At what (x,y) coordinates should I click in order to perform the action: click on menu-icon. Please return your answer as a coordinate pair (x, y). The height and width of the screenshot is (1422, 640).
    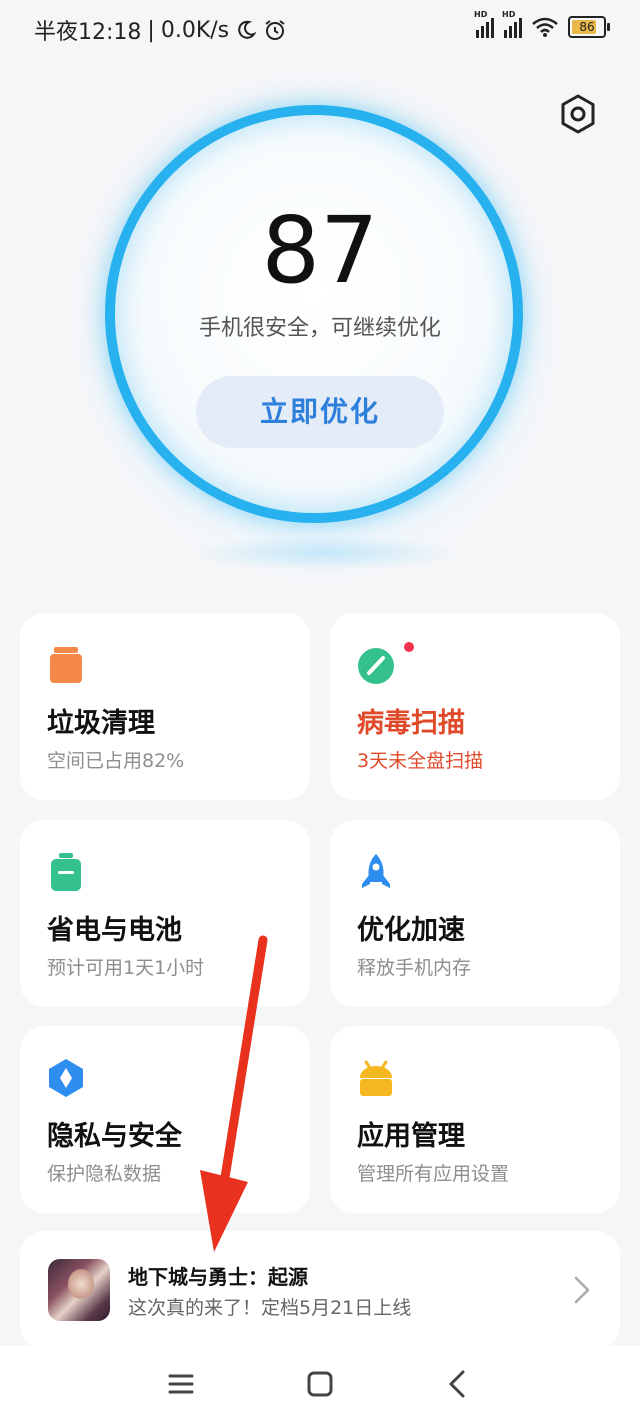
    Looking at the image, I should click on (181, 1384).